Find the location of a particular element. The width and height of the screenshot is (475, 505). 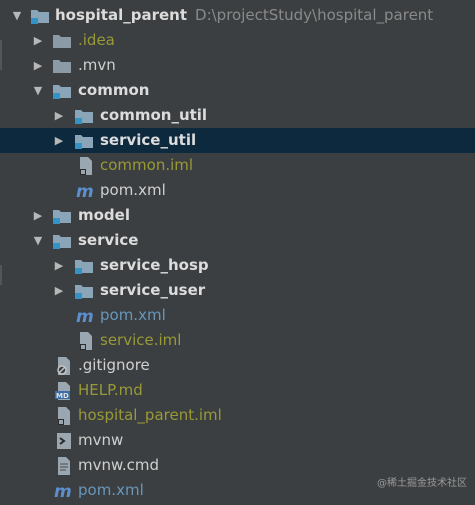

item-label: service_user is located at coordinates (153, 290).